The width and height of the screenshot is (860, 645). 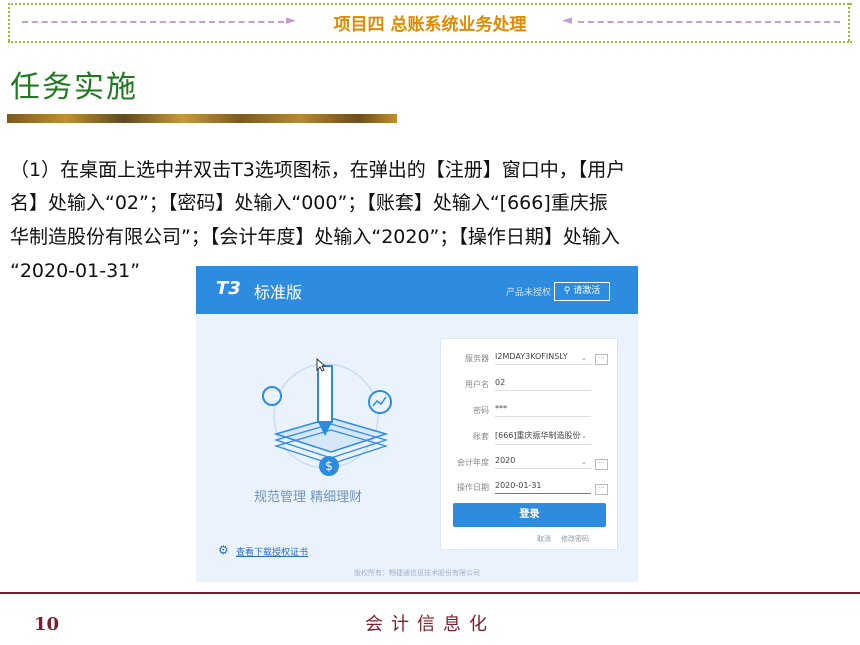 I want to click on server-browse-button: ···, so click(x=601, y=359).